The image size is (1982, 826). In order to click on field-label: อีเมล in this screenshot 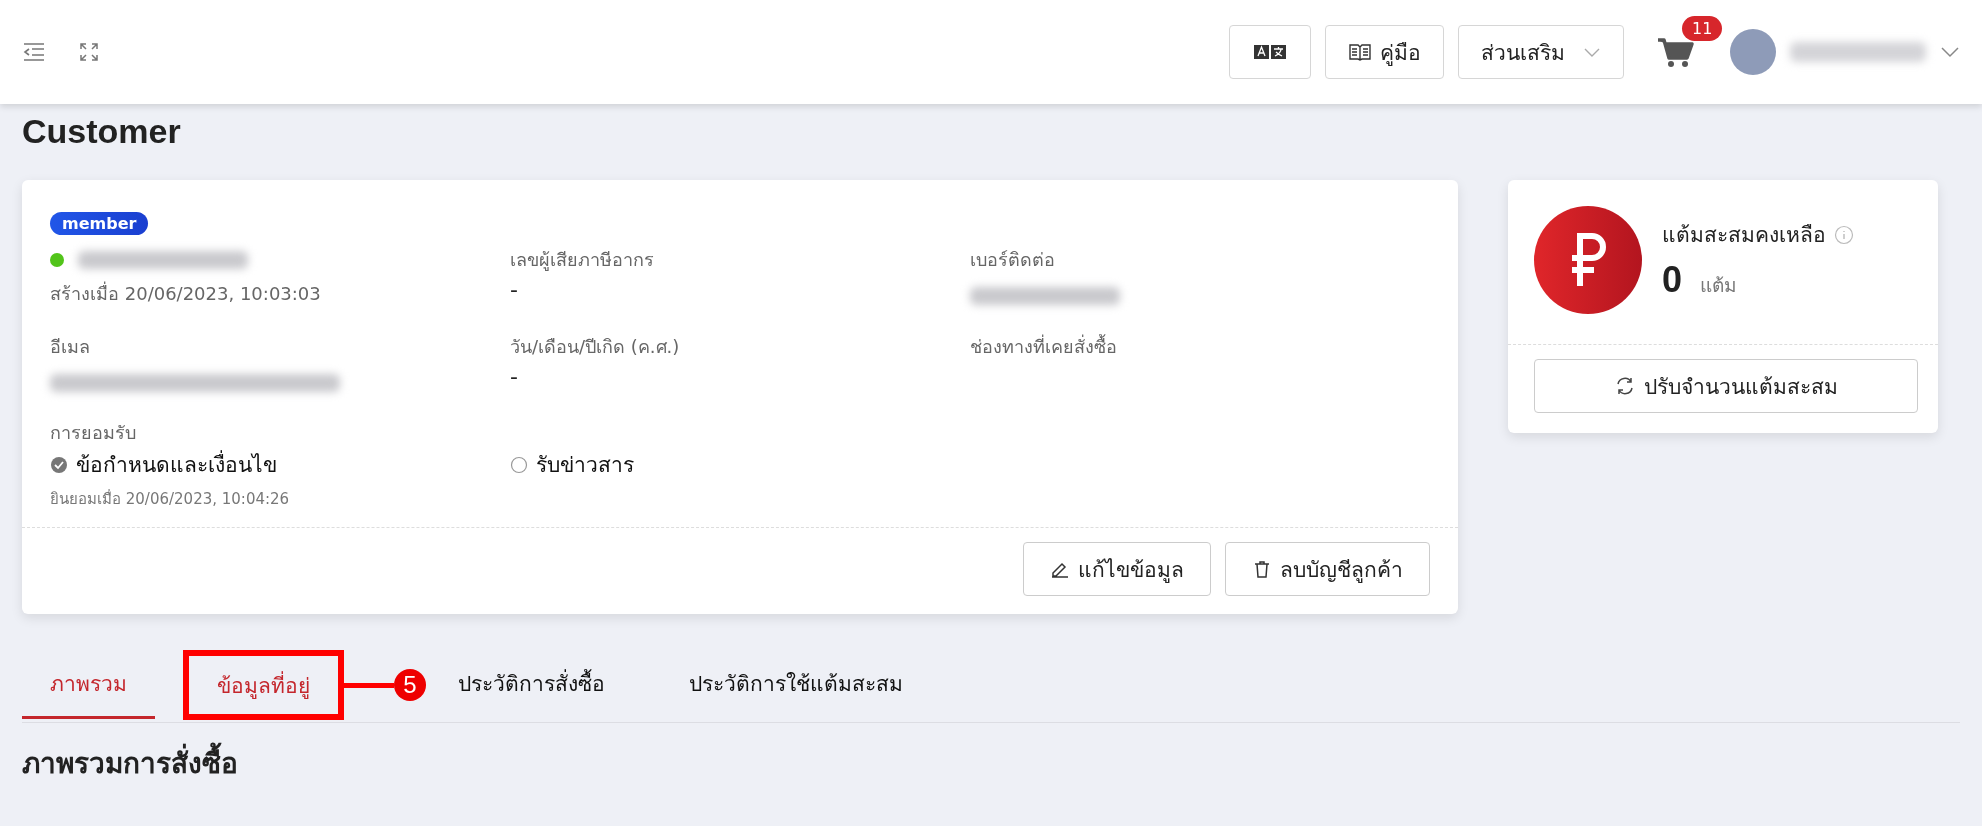, I will do `click(70, 347)`.